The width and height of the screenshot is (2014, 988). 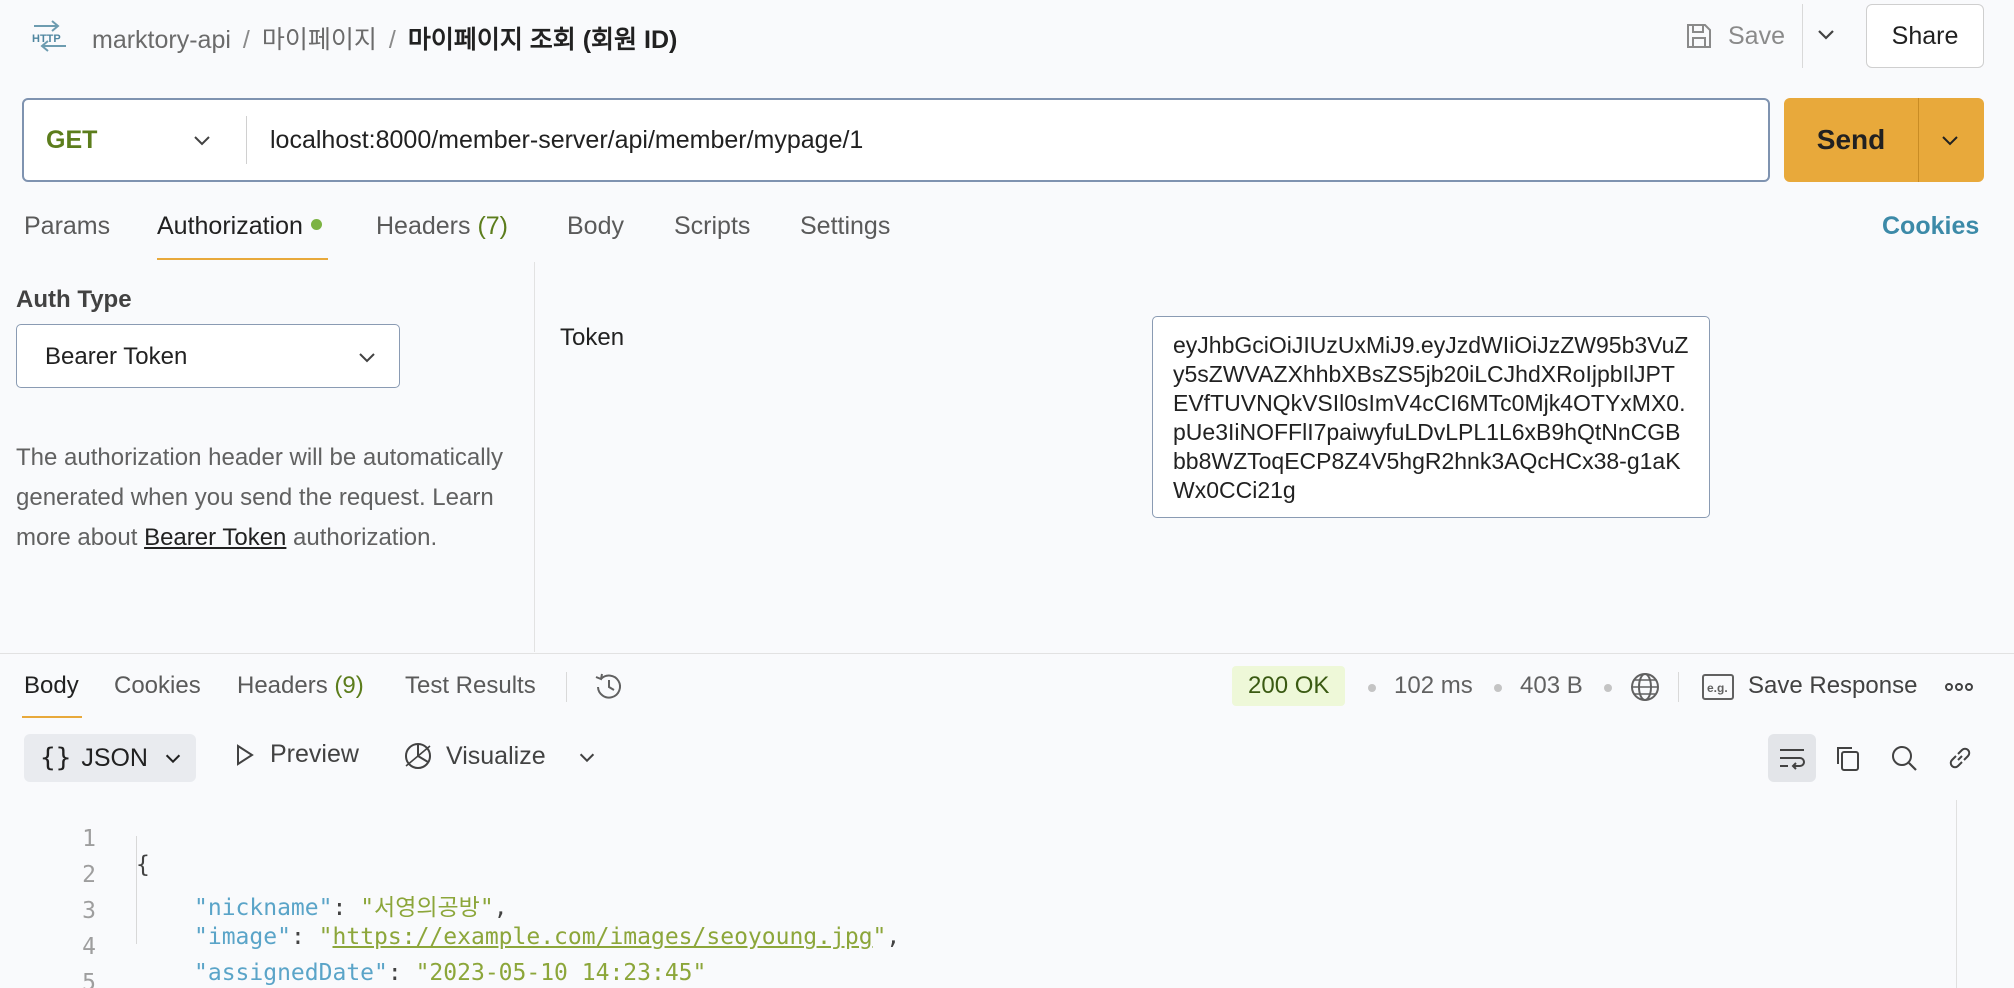 I want to click on wrap-icon, so click(x=1792, y=759).